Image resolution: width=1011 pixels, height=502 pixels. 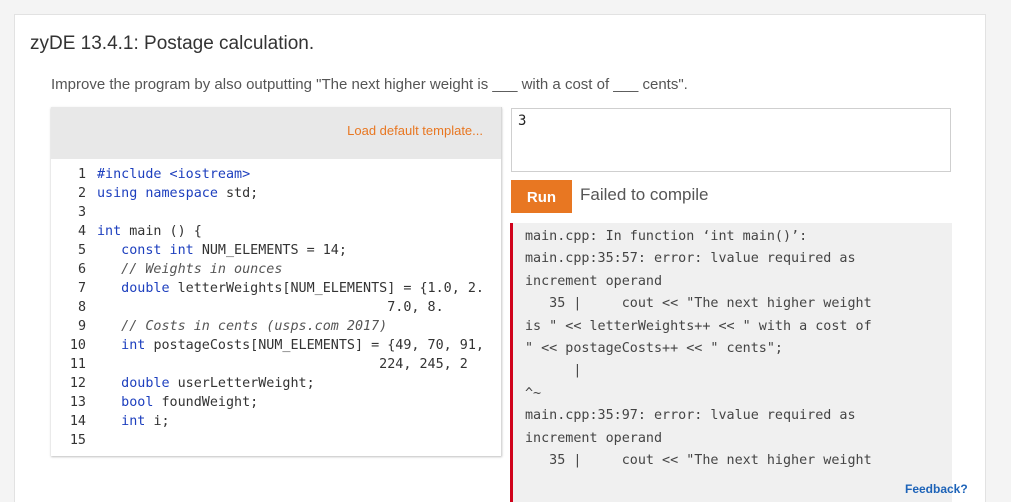 What do you see at coordinates (81, 307) in the screenshot?
I see `line-number: 8` at bounding box center [81, 307].